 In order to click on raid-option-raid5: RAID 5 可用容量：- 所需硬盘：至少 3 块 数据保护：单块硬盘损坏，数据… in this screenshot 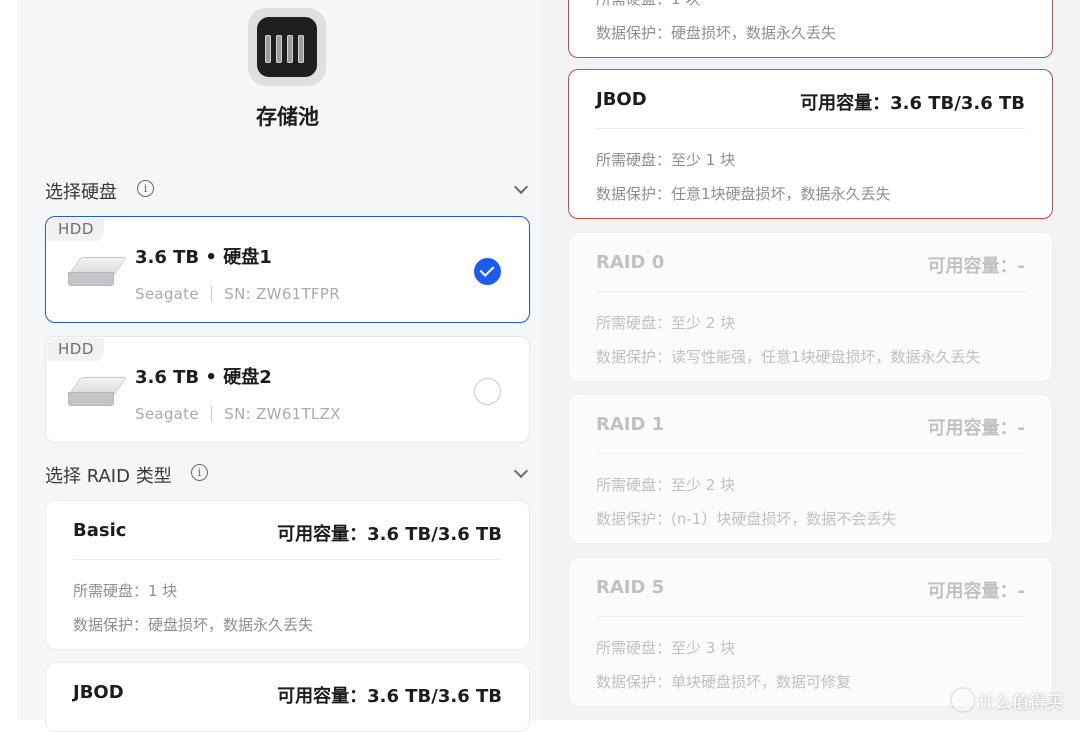, I will do `click(810, 632)`.